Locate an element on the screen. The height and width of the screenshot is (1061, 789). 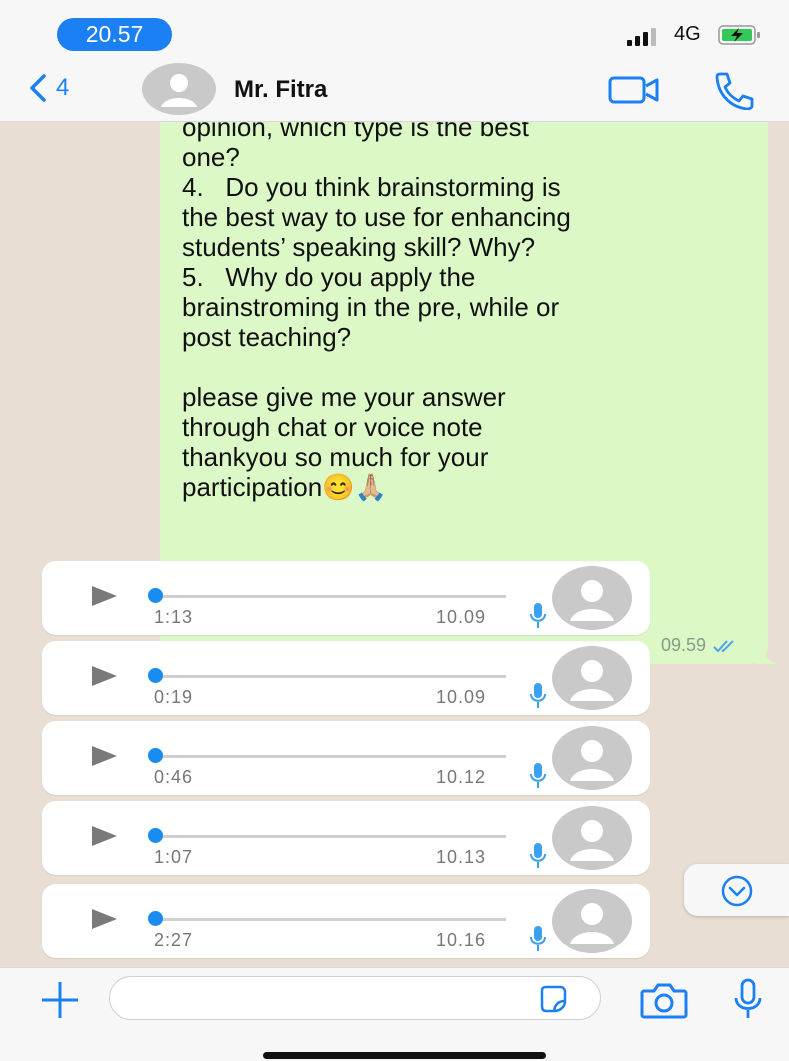
voice-note-bubble: 2:27 10.16 is located at coordinates (346, 921).